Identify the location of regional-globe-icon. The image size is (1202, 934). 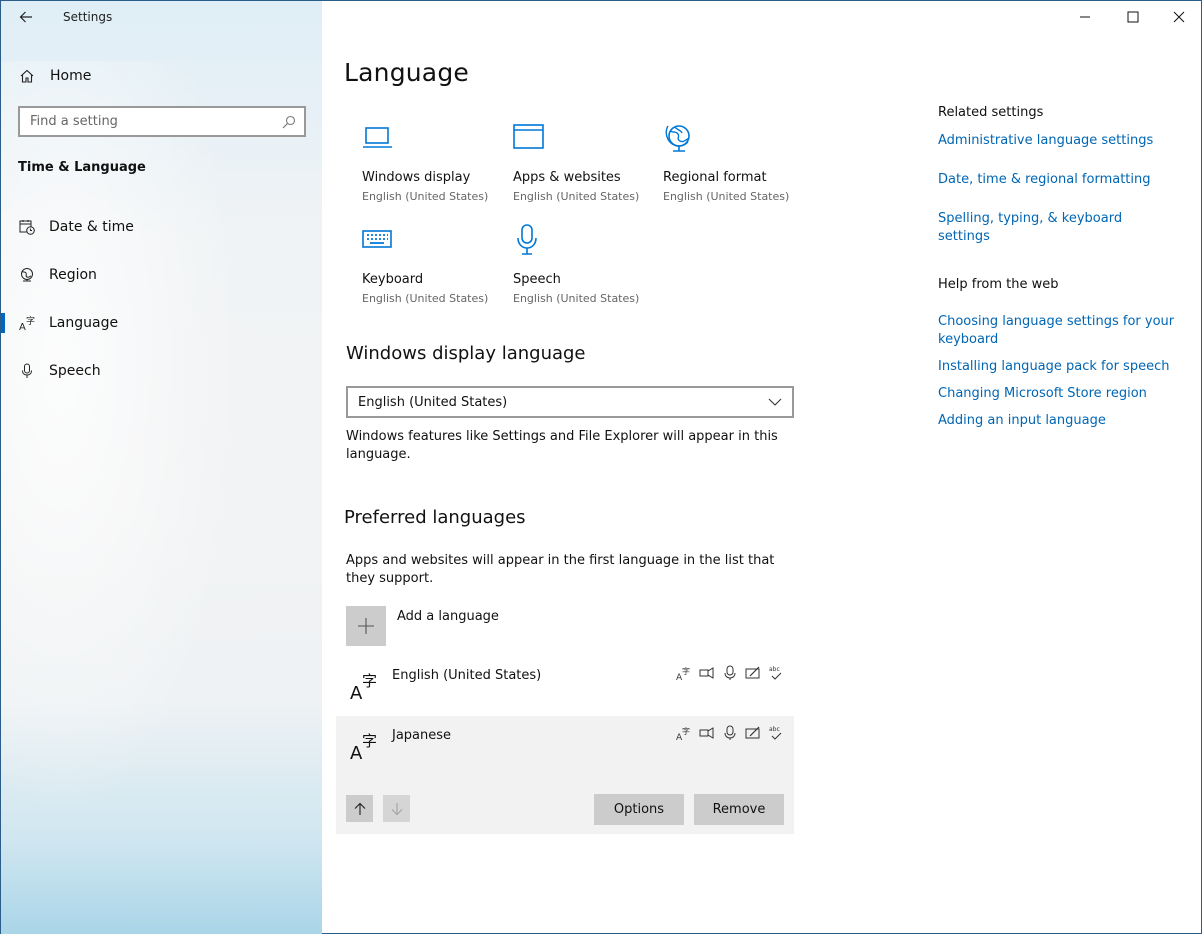
(677, 138).